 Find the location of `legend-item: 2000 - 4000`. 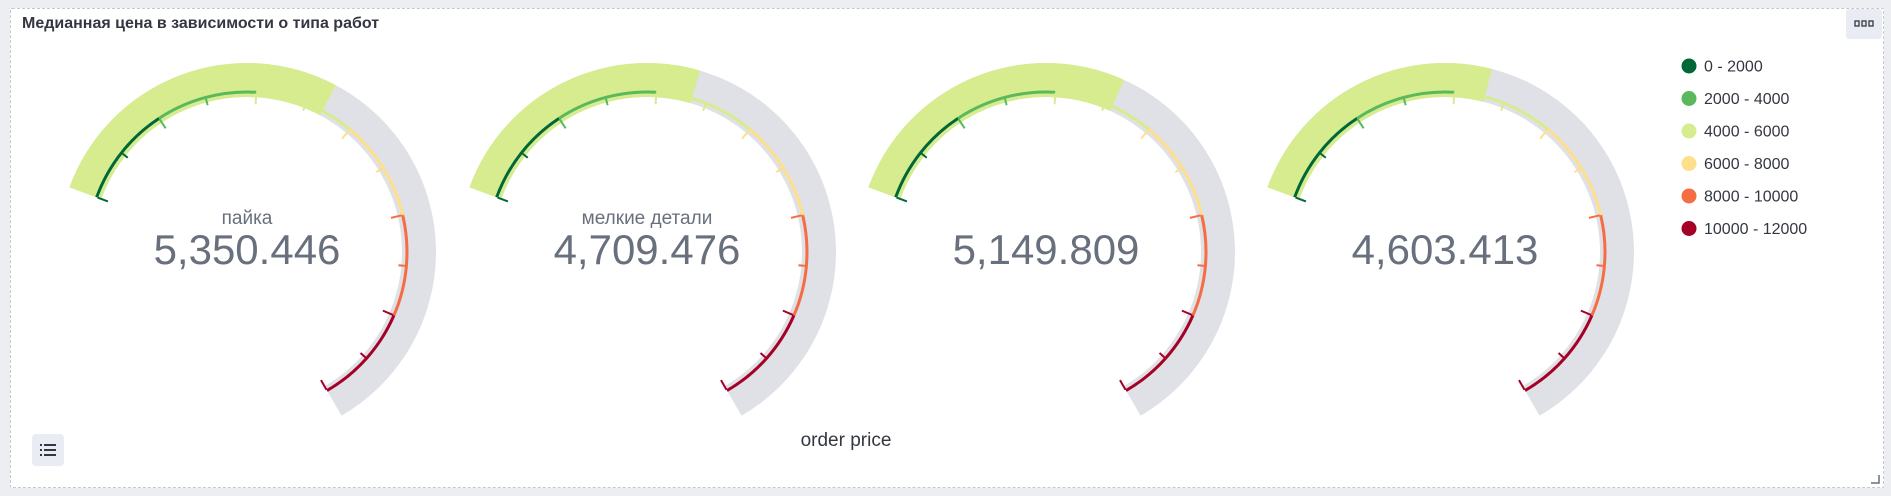

legend-item: 2000 - 4000 is located at coordinates (1735, 99).